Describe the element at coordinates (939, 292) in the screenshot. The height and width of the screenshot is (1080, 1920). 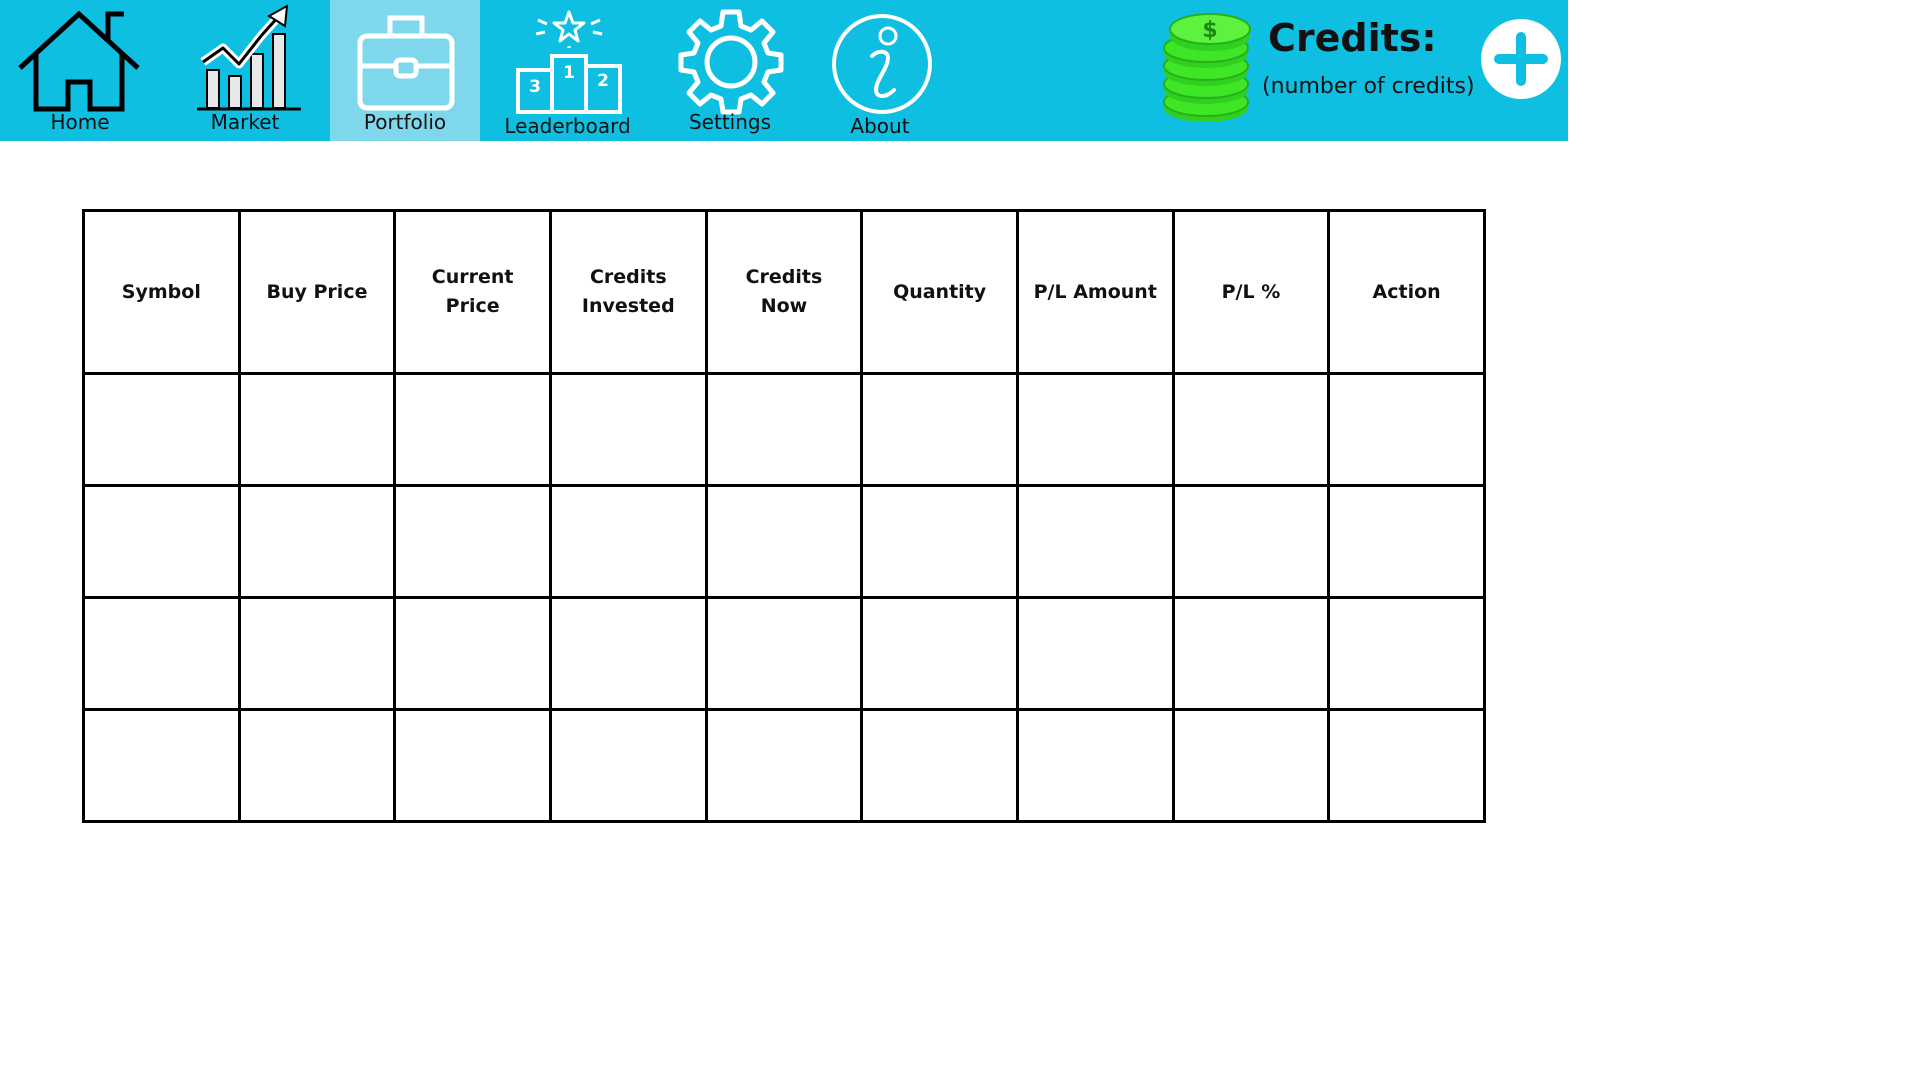
I see `col-quantity: Quantity` at that location.